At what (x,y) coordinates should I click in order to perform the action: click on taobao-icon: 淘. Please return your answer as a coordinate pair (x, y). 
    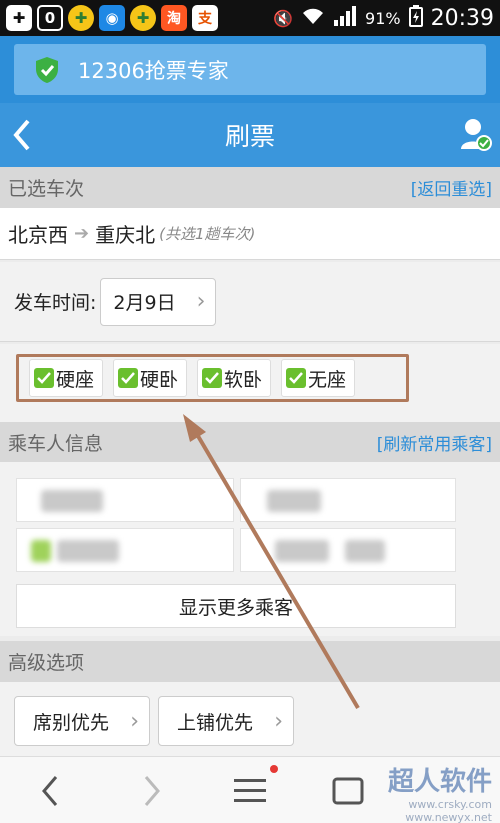
    Looking at the image, I should click on (174, 18).